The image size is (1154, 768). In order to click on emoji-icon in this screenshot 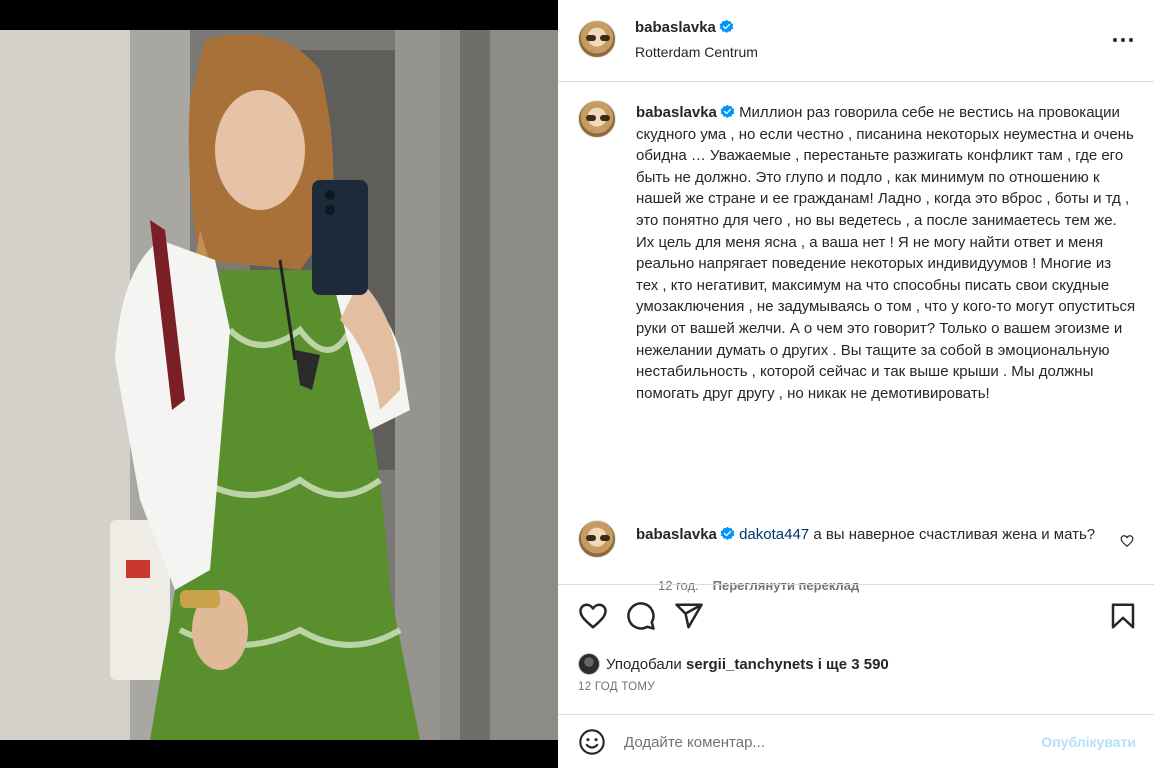, I will do `click(592, 742)`.